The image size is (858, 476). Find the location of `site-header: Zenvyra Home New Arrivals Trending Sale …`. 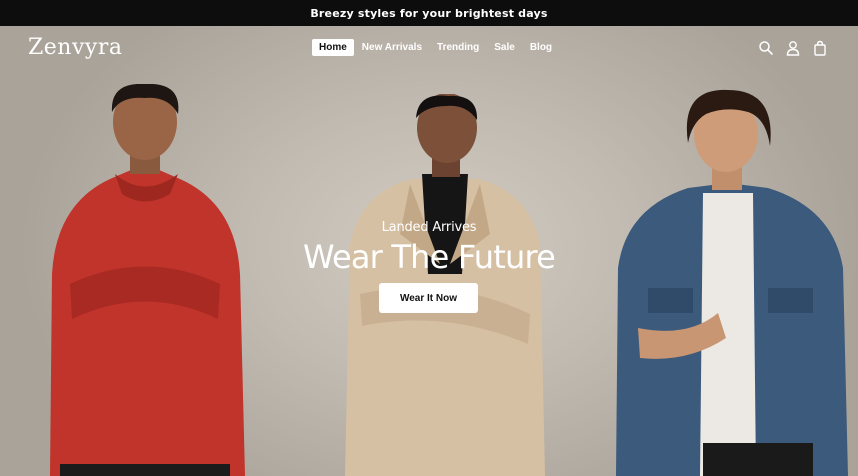

site-header: Zenvyra Home New Arrivals Trending Sale … is located at coordinates (429, 48).